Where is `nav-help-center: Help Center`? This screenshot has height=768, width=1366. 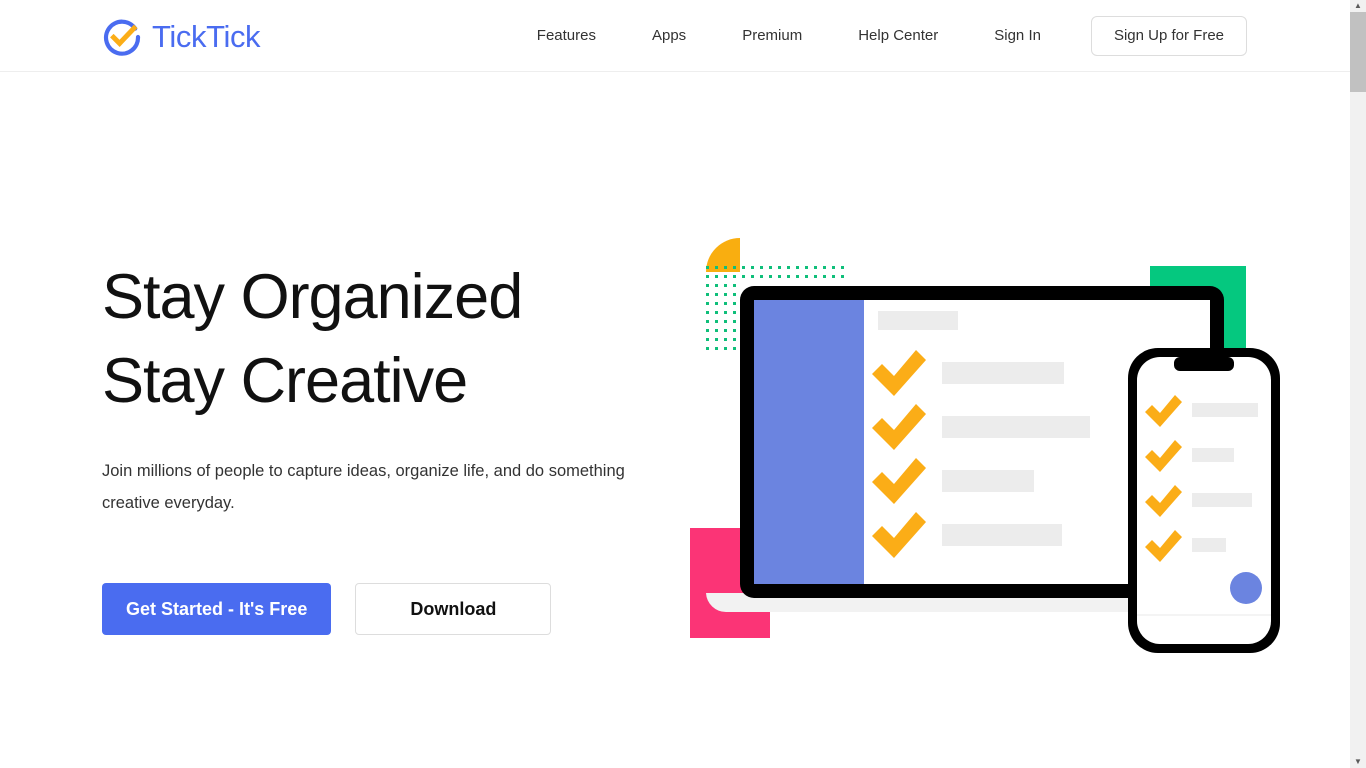 nav-help-center: Help Center is located at coordinates (898, 36).